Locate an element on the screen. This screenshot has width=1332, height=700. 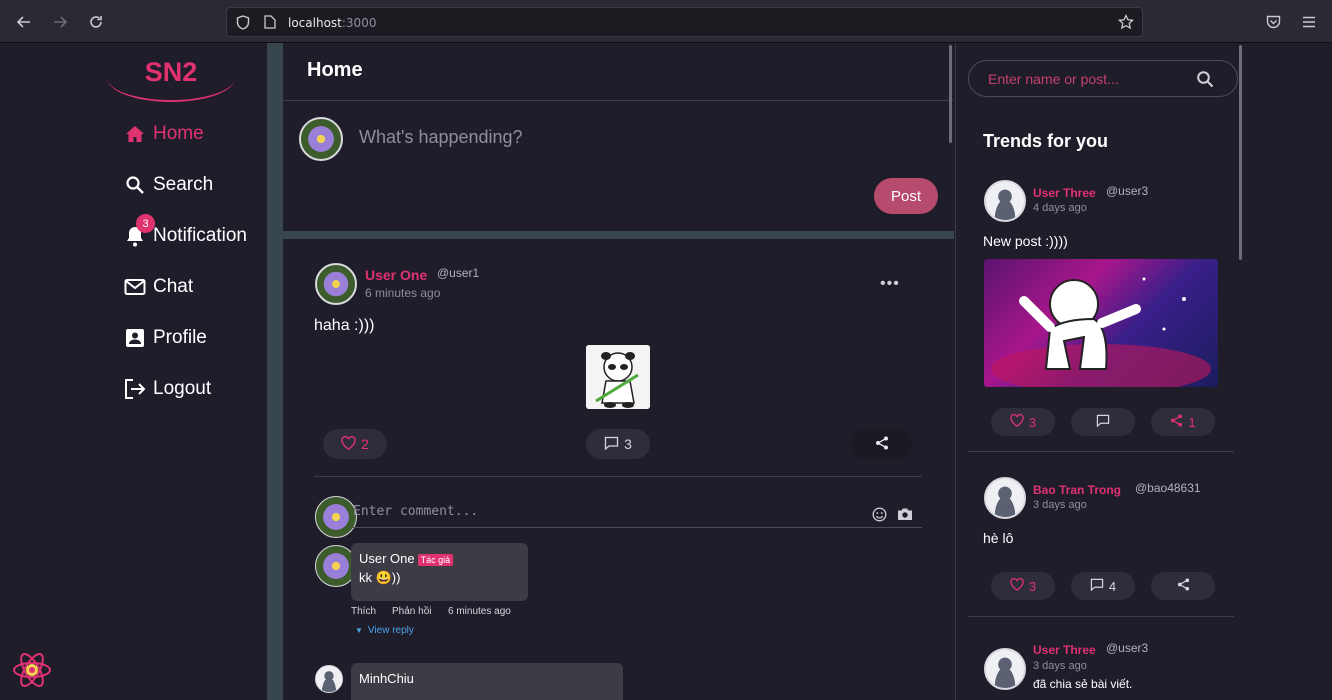
share-count: 1 is located at coordinates (1192, 422).